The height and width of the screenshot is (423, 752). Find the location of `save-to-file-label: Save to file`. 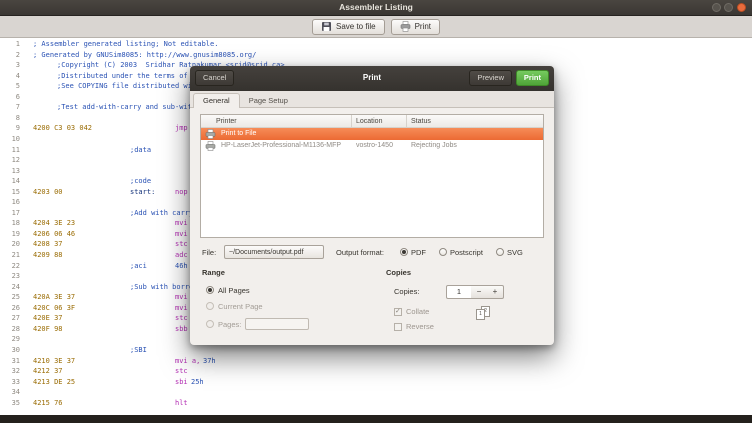

save-to-file-label: Save to file is located at coordinates (355, 26).